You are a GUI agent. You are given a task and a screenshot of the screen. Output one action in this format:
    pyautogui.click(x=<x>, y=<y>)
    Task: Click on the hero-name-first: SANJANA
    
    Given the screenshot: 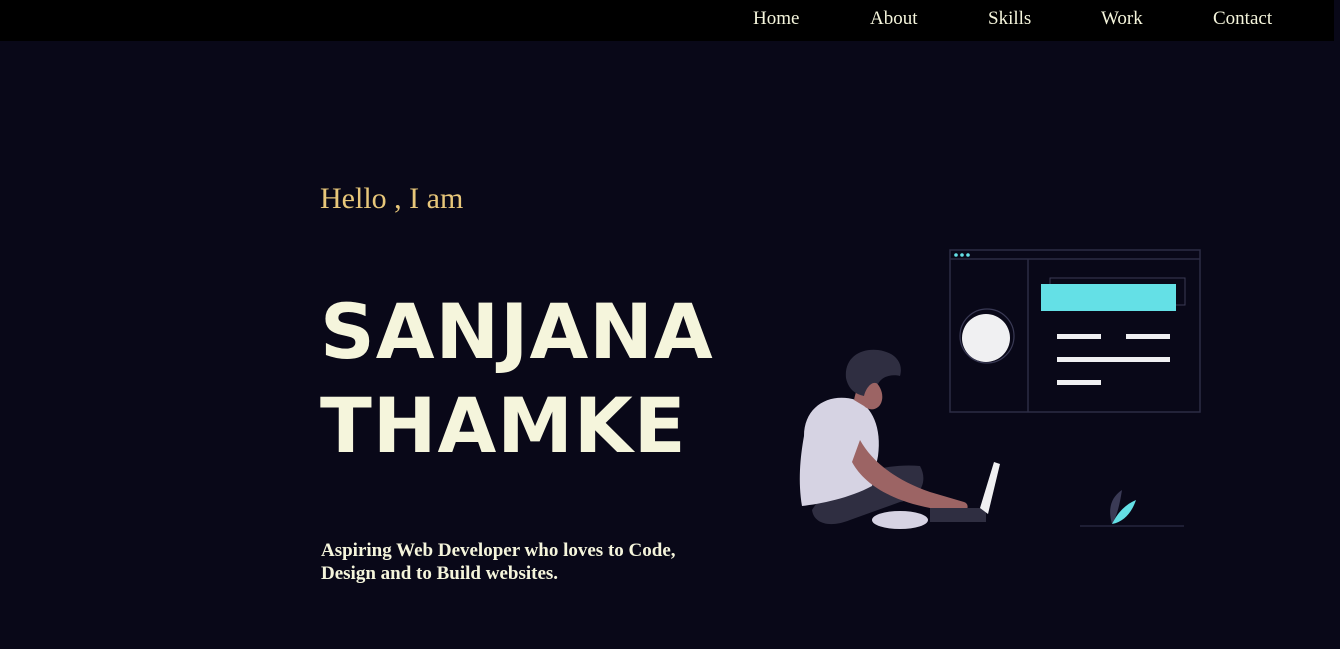 What is the action you would take?
    pyautogui.click(x=517, y=331)
    